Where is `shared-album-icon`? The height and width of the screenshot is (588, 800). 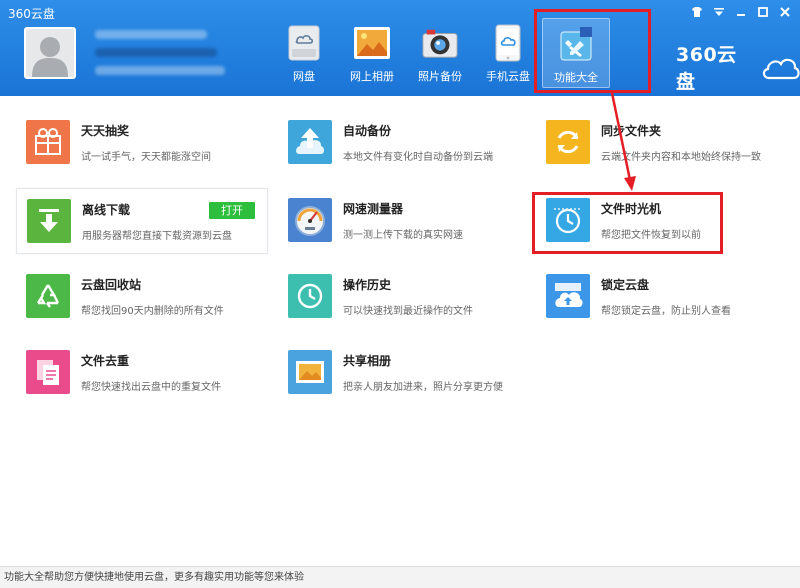 shared-album-icon is located at coordinates (310, 372).